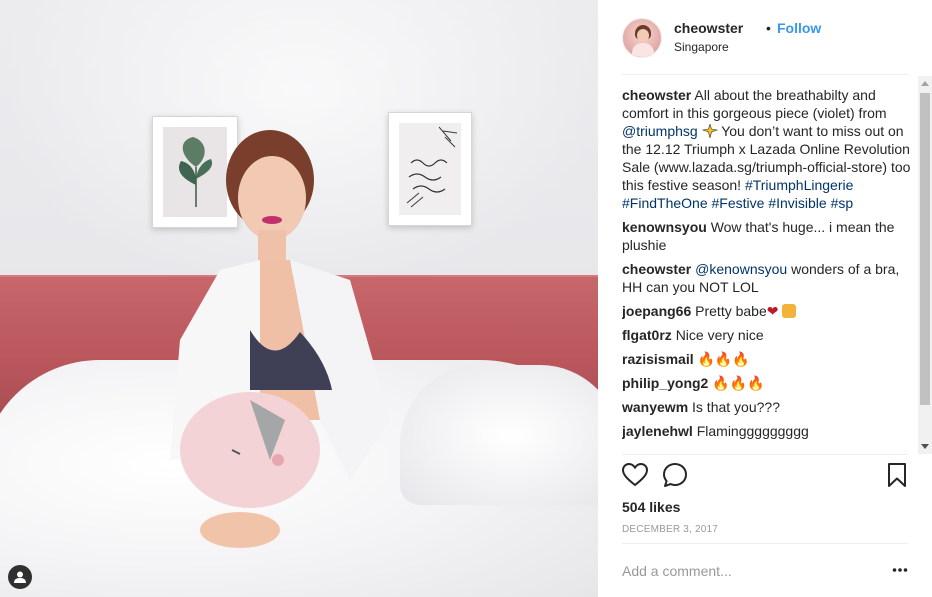  What do you see at coordinates (767, 335) in the screenshot?
I see `comment-item: flgat0rz Nice very nice` at bounding box center [767, 335].